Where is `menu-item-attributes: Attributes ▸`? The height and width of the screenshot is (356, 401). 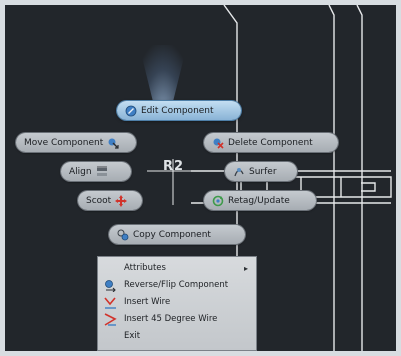
menu-item-attributes: Attributes ▸ is located at coordinates (177, 268).